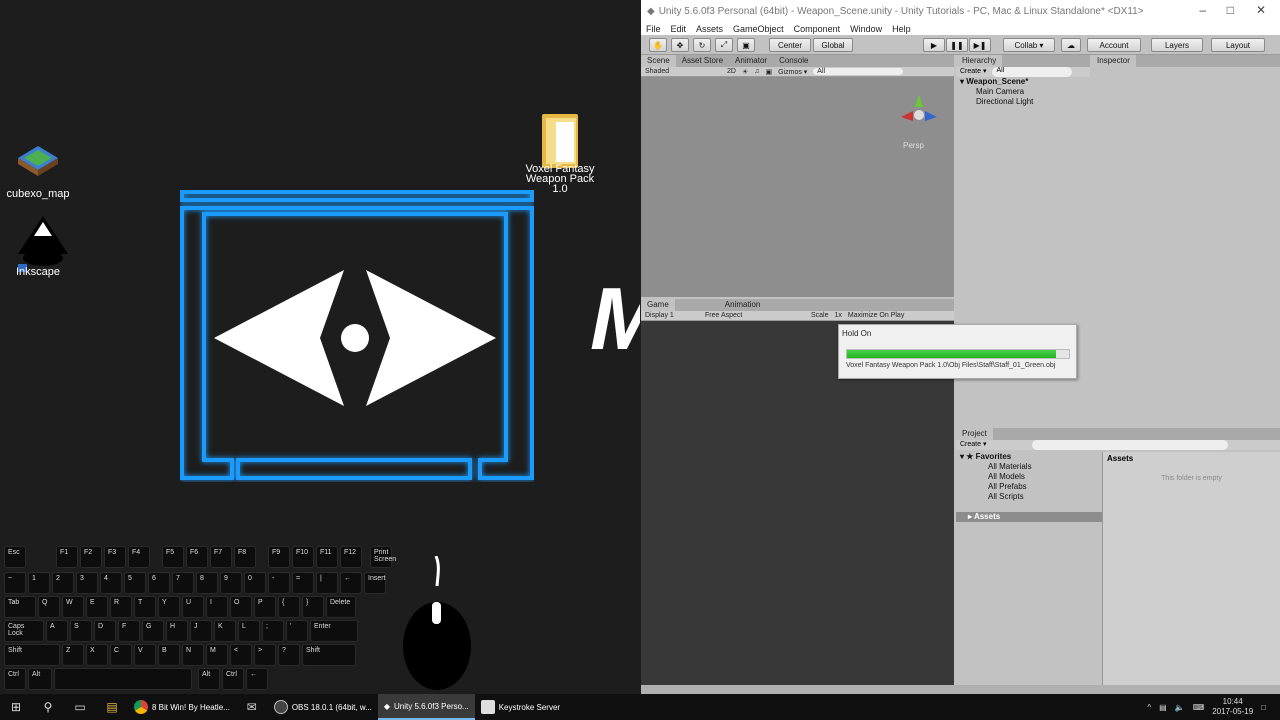 This screenshot has width=1280, height=720. What do you see at coordinates (1261, 10) in the screenshot?
I see `close-icon: ✕` at bounding box center [1261, 10].